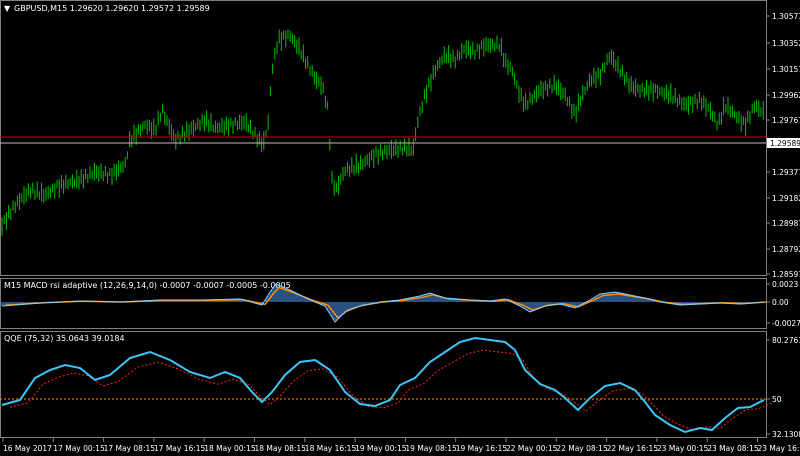 The height and width of the screenshot is (456, 800). Describe the element at coordinates (733, 448) in the screenshot. I see `x-tick-label: 23 May 08:15` at that location.